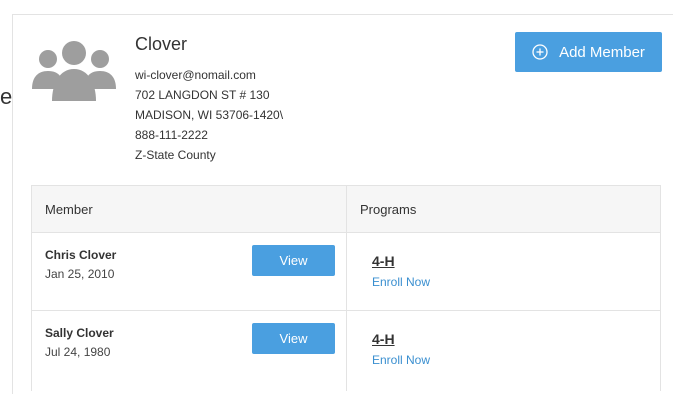  What do you see at coordinates (6, 191) in the screenshot?
I see `left-edge-fragment: e` at bounding box center [6, 191].